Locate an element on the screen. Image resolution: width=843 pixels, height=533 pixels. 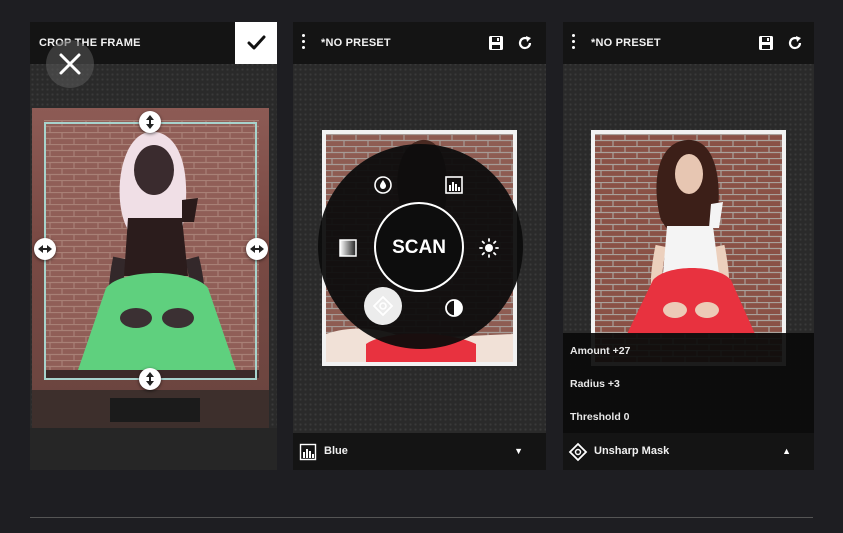
sharpen-tool-active is located at coordinates (383, 306).